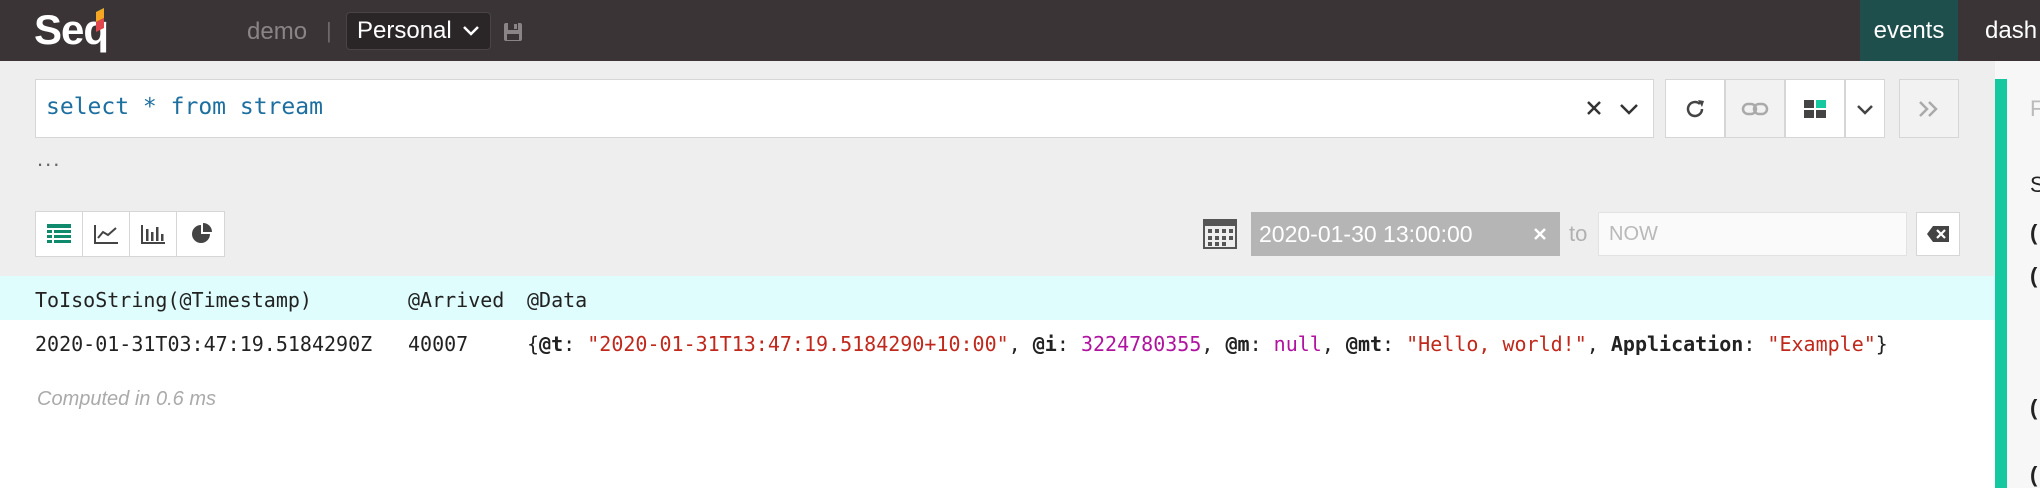 This screenshot has width=2040, height=488. I want to click on calendar-icon, so click(1220, 234).